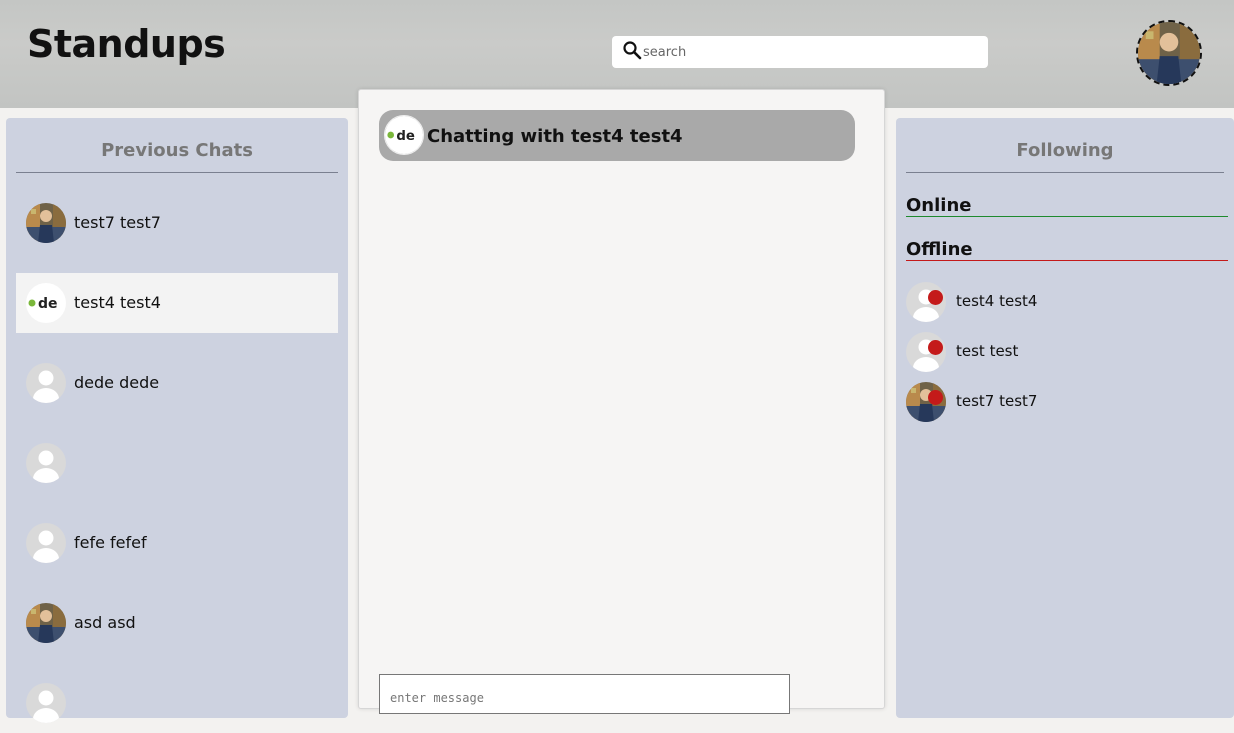 The width and height of the screenshot is (1234, 733). Describe the element at coordinates (939, 249) in the screenshot. I see `offline-heading: Offline` at that location.